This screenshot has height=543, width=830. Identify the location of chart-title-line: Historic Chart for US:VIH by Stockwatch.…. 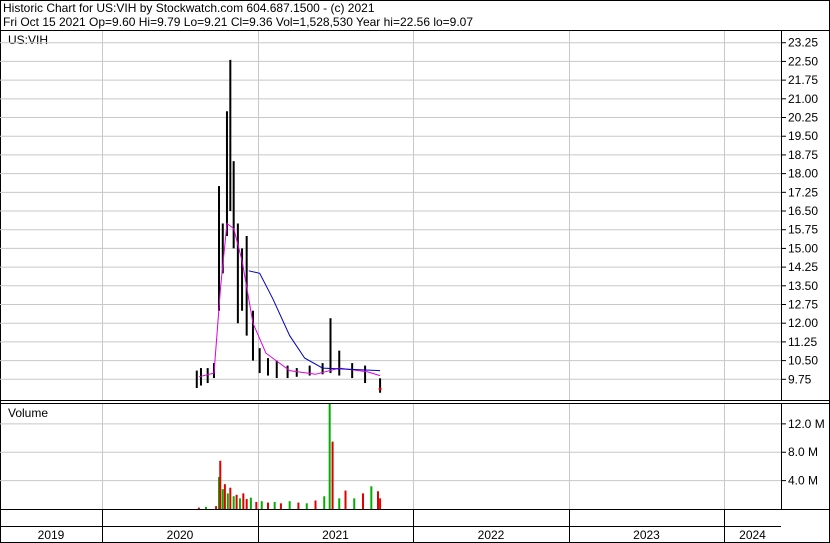
(189, 8).